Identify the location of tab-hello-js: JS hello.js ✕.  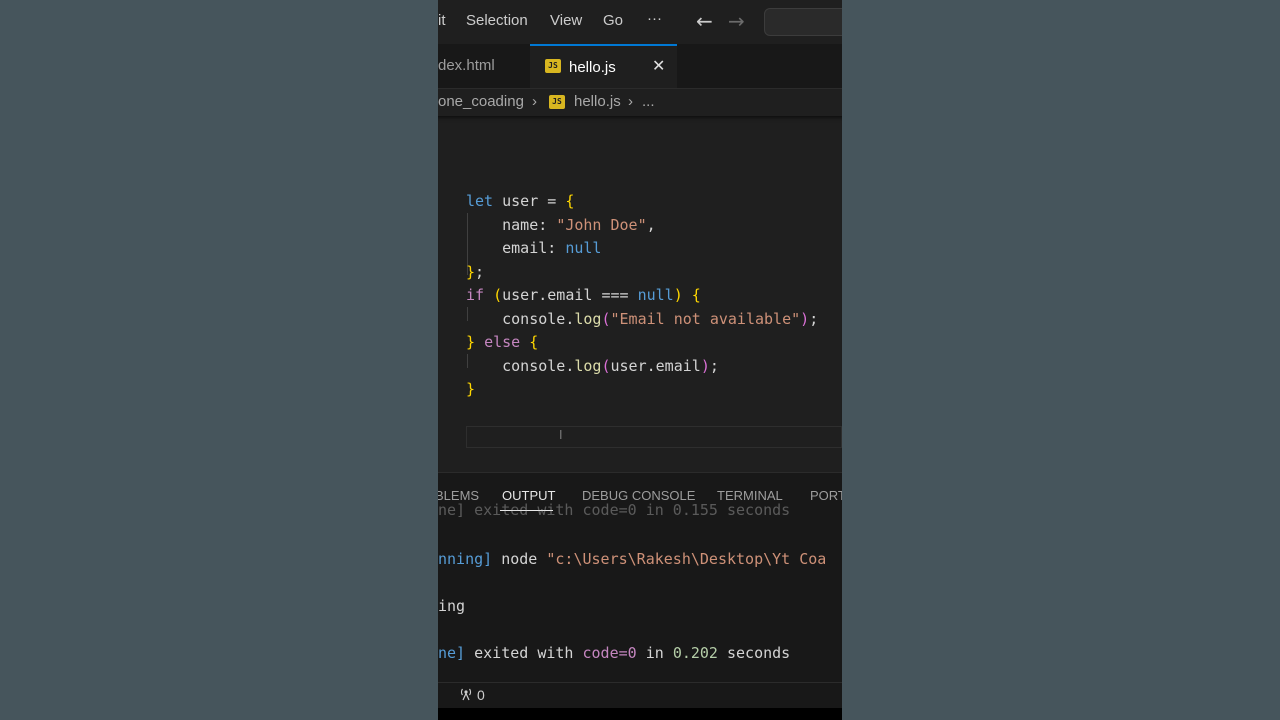
(603, 66).